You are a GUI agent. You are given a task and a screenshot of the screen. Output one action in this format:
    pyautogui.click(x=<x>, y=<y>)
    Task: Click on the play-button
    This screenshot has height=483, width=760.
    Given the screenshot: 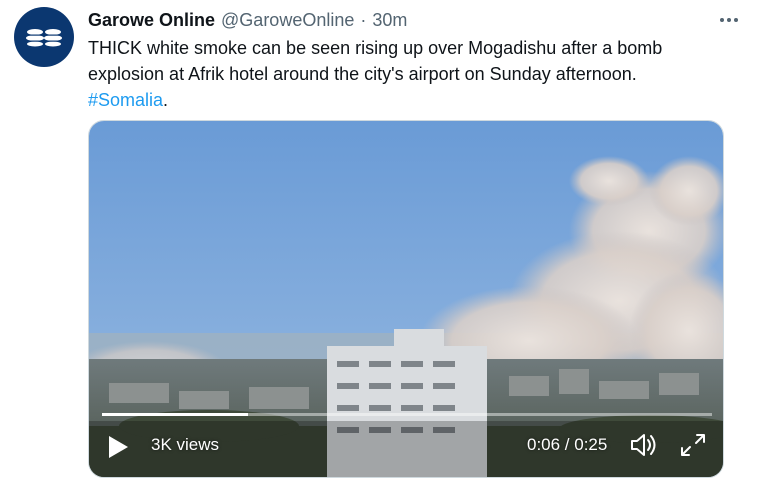 What is the action you would take?
    pyautogui.click(x=118, y=449)
    